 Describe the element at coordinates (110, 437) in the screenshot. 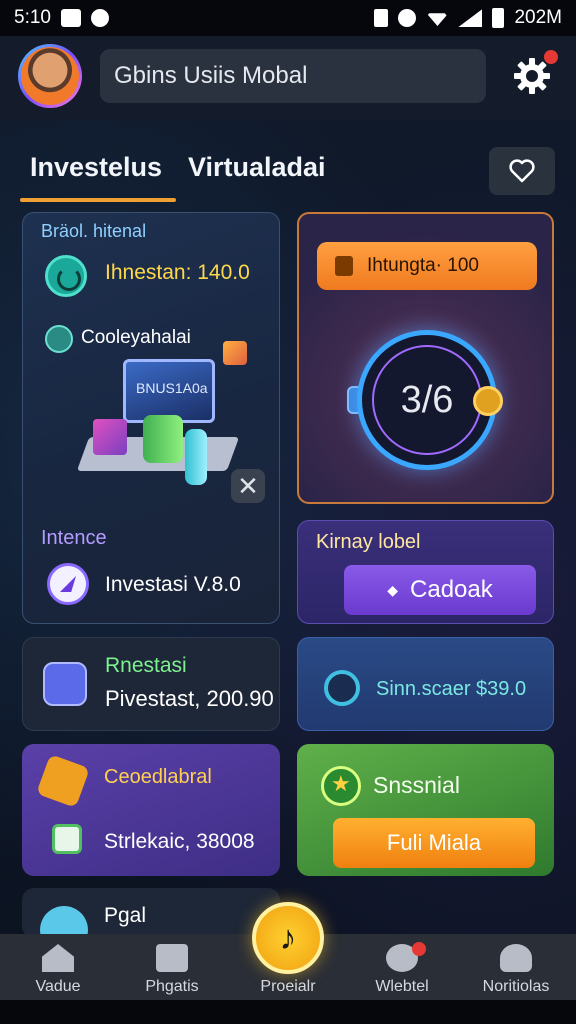

I see `box-icon` at that location.